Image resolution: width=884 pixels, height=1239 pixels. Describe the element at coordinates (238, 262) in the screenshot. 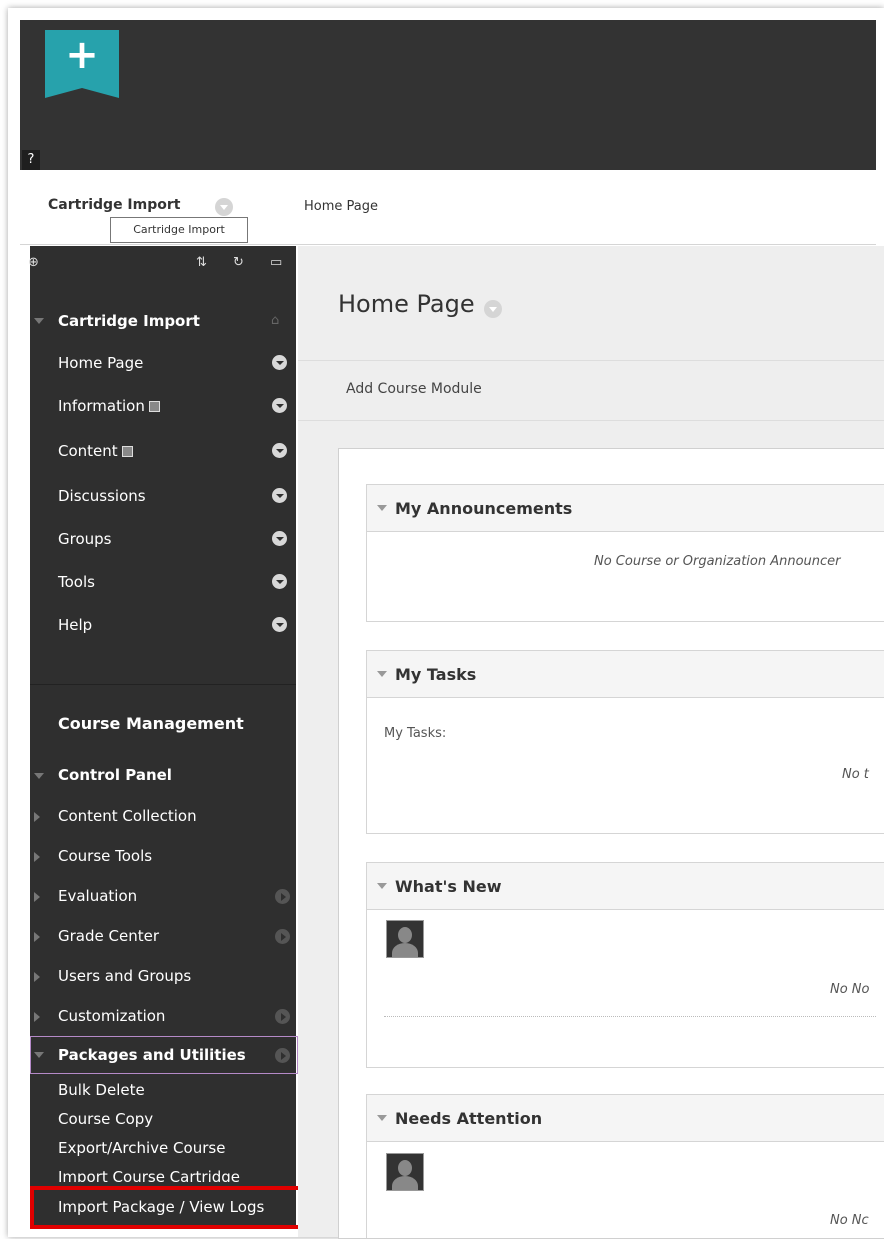

I see `refresh-icon: ↻` at that location.